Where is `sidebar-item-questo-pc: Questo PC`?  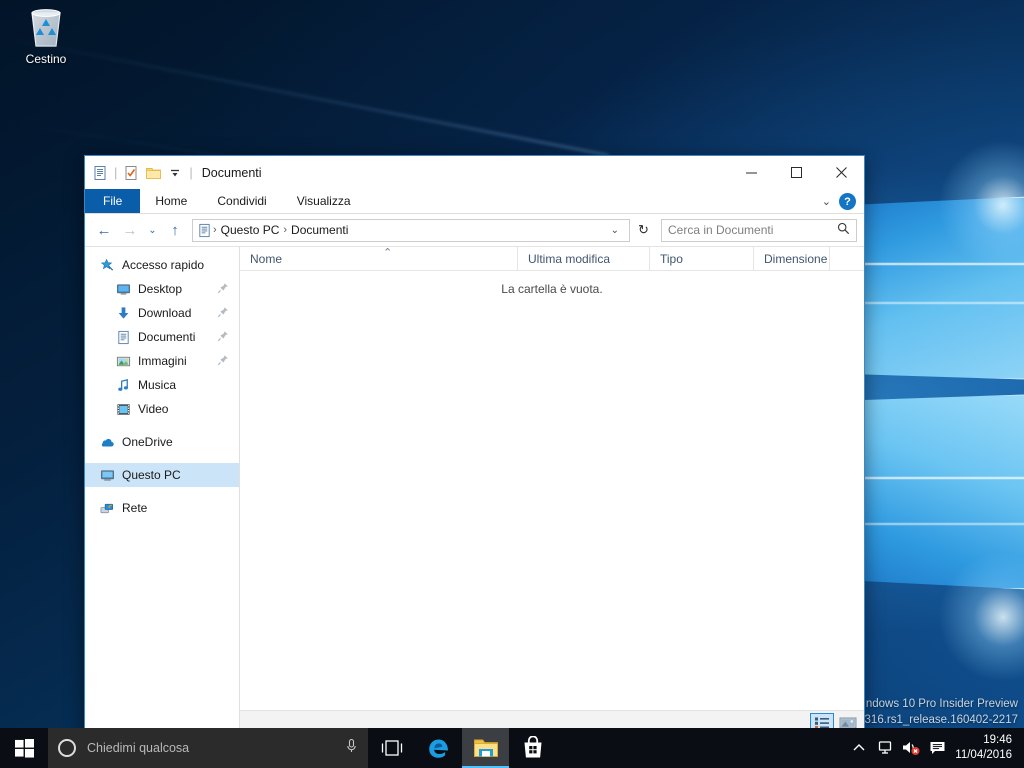
sidebar-item-questo-pc: Questo PC is located at coordinates (162, 475).